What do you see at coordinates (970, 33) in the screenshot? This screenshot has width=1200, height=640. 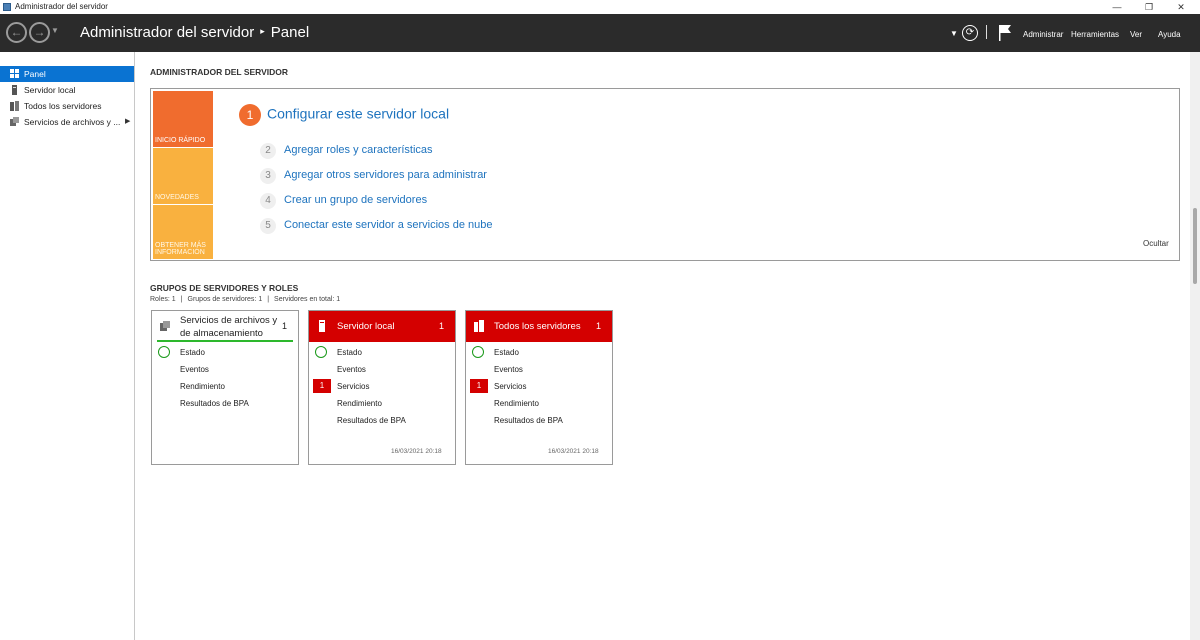 I see `refresh-icon: ⟳` at bounding box center [970, 33].